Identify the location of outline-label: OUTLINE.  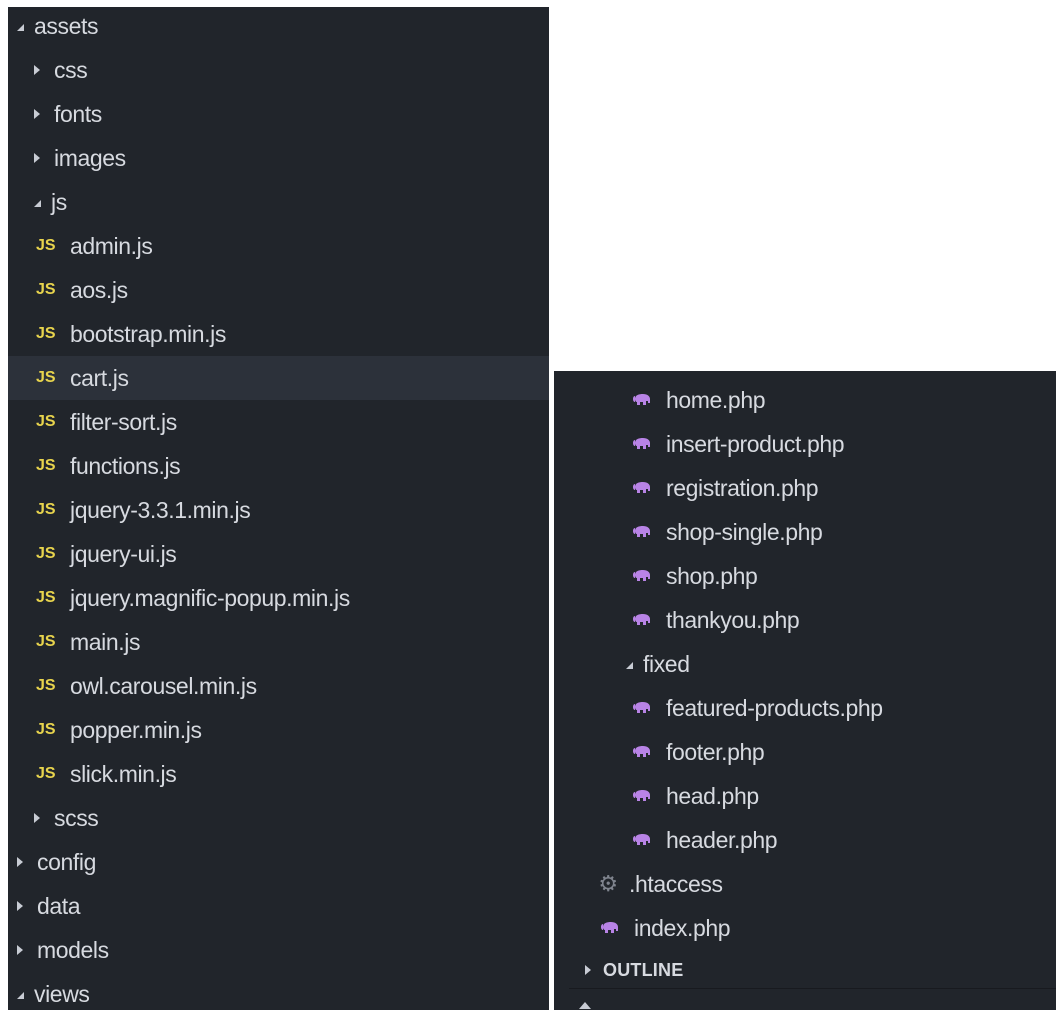
(643, 969).